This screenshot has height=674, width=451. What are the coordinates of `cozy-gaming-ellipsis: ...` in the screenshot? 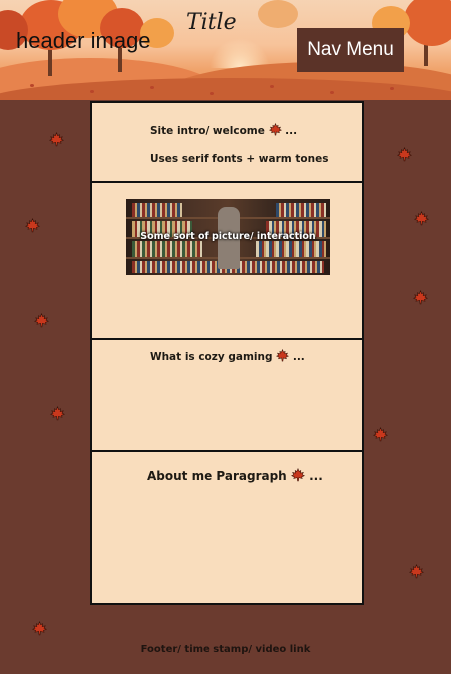 It's located at (298, 357).